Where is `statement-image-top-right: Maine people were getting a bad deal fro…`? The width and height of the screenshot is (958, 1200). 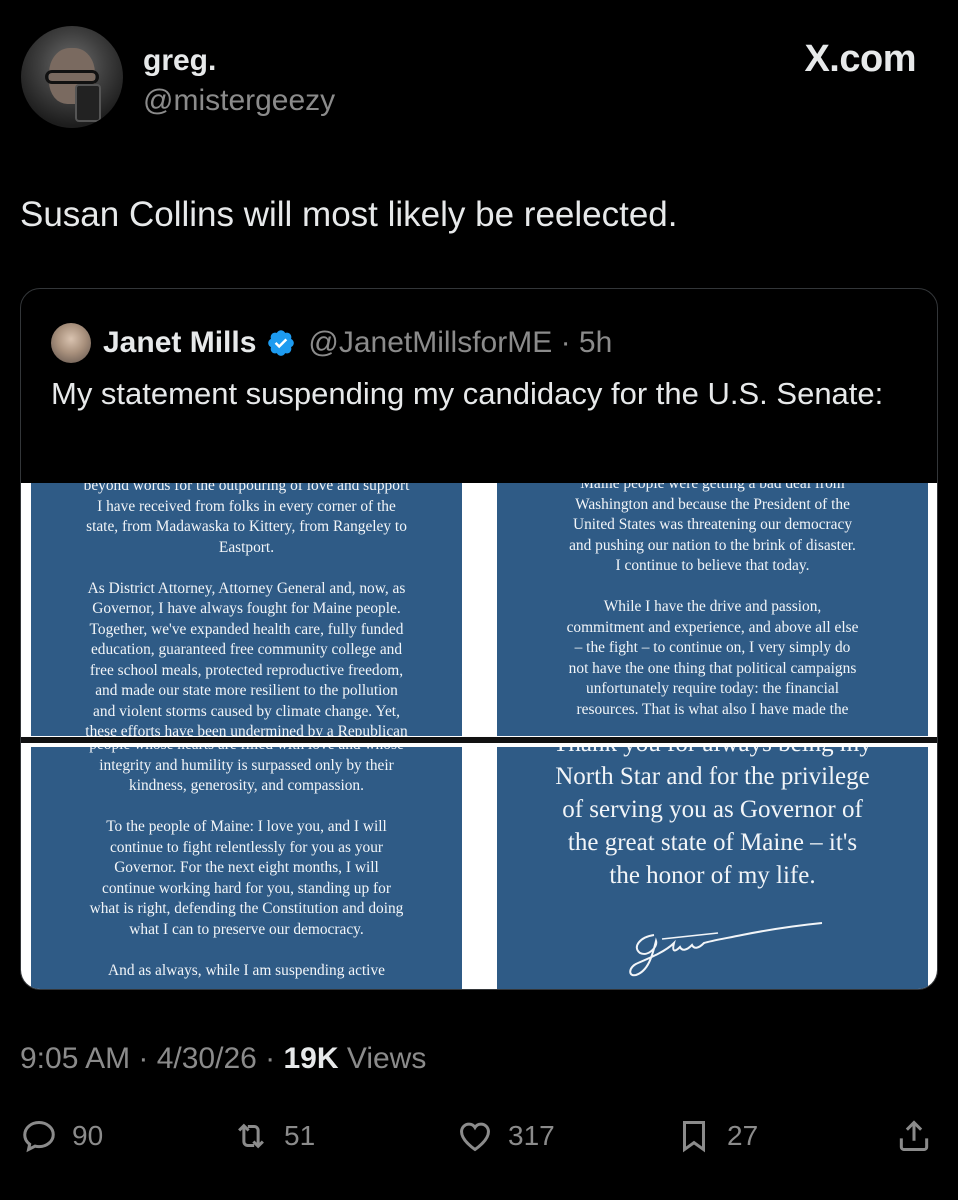
statement-image-top-right: Maine people were getting a bad deal fro… is located at coordinates (712, 609).